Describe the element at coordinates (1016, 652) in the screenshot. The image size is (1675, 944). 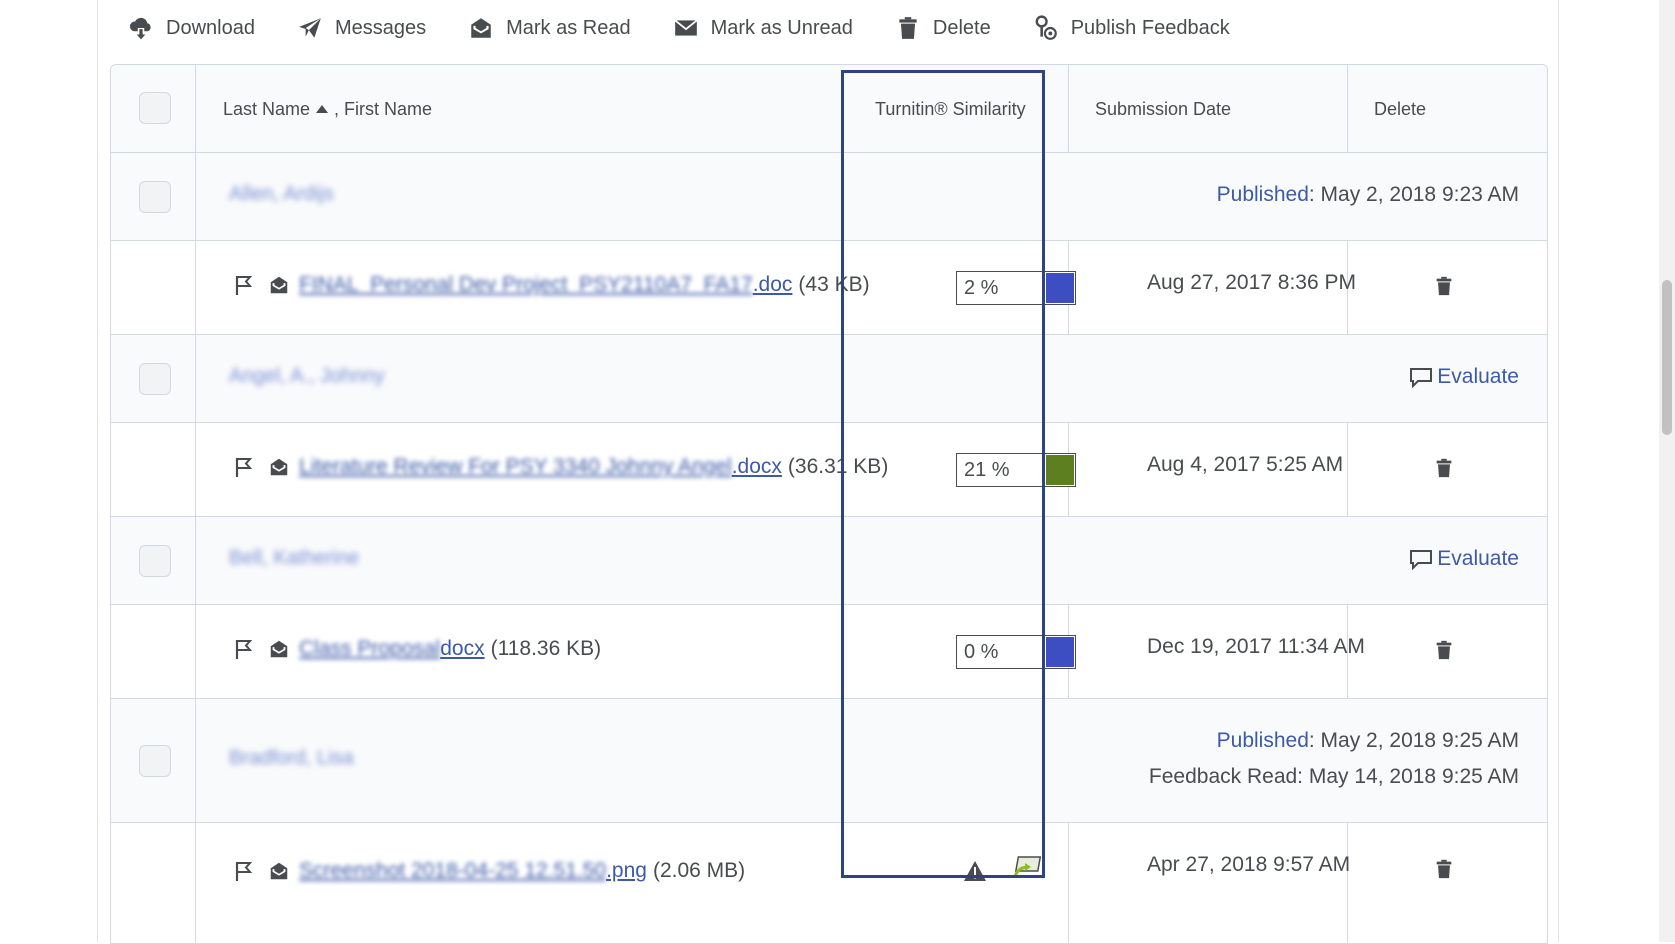
I see `similarity-score-button: 0 %` at that location.